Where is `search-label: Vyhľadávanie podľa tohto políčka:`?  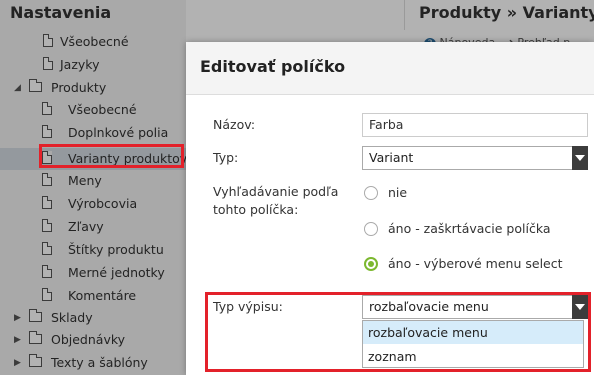
search-label: Vyhľadávanie podľa tohto políčka: is located at coordinates (275, 201).